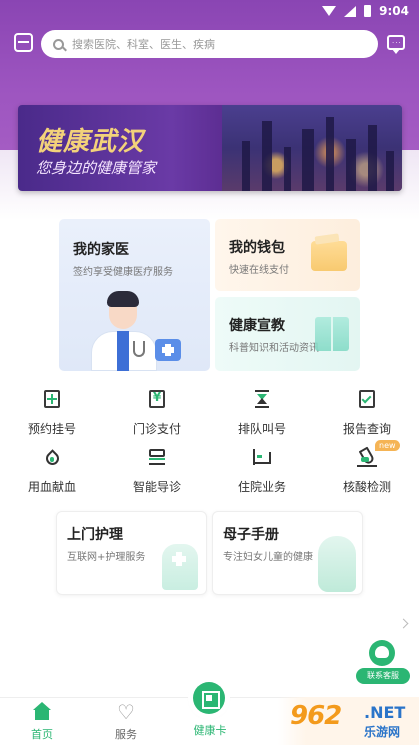  I want to click on nav-service-label: 服务, so click(126, 734).